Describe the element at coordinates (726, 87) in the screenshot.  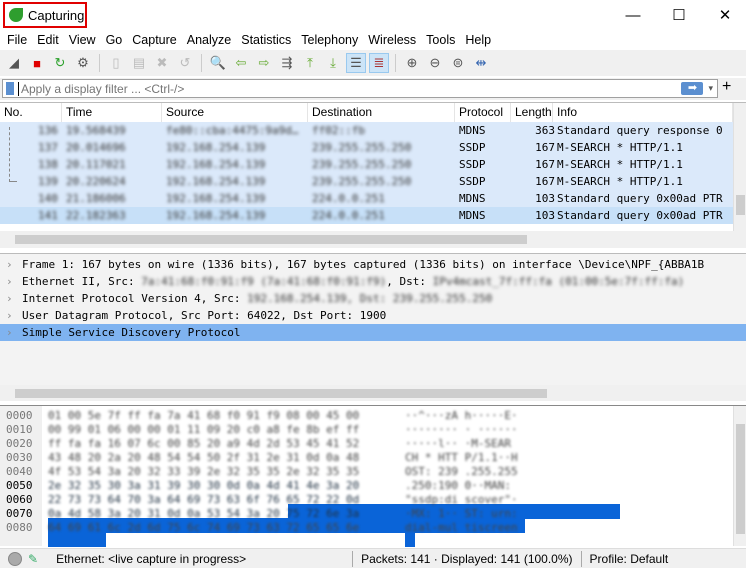
I see `add-filter-button: +` at that location.